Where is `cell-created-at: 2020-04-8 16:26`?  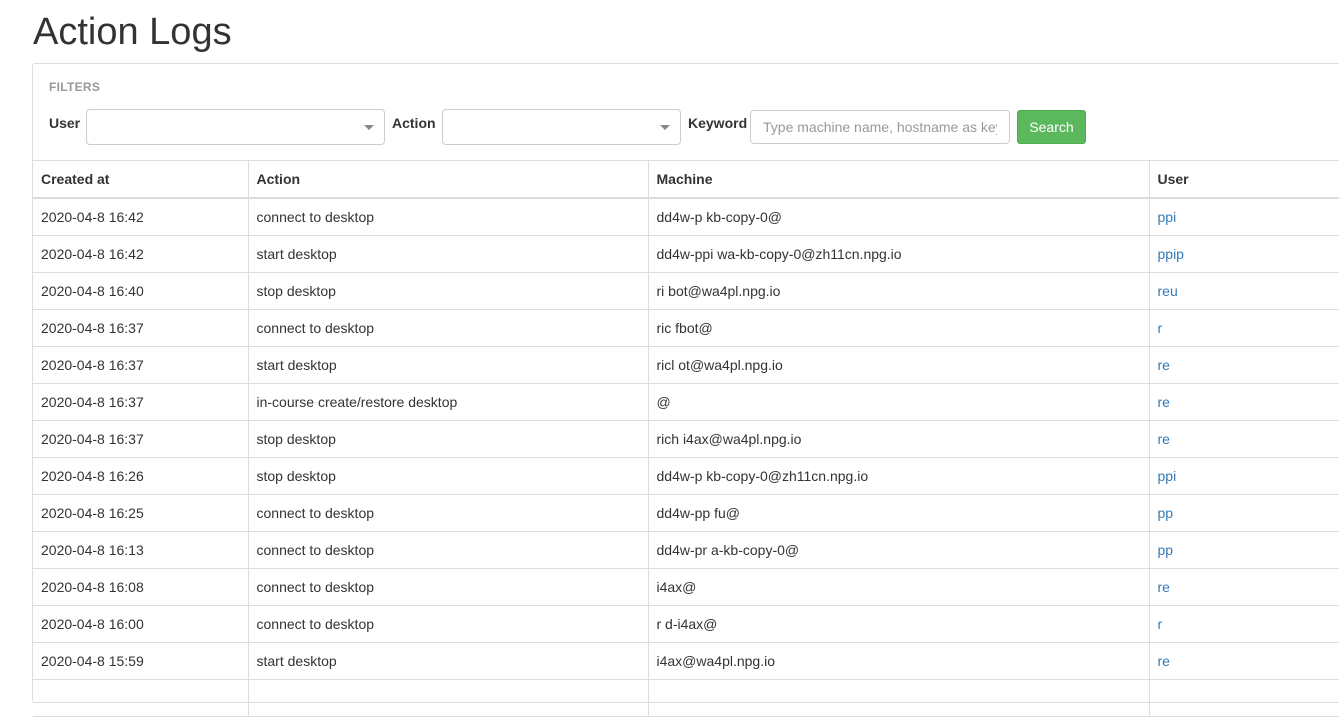 cell-created-at: 2020-04-8 16:26 is located at coordinates (140, 476).